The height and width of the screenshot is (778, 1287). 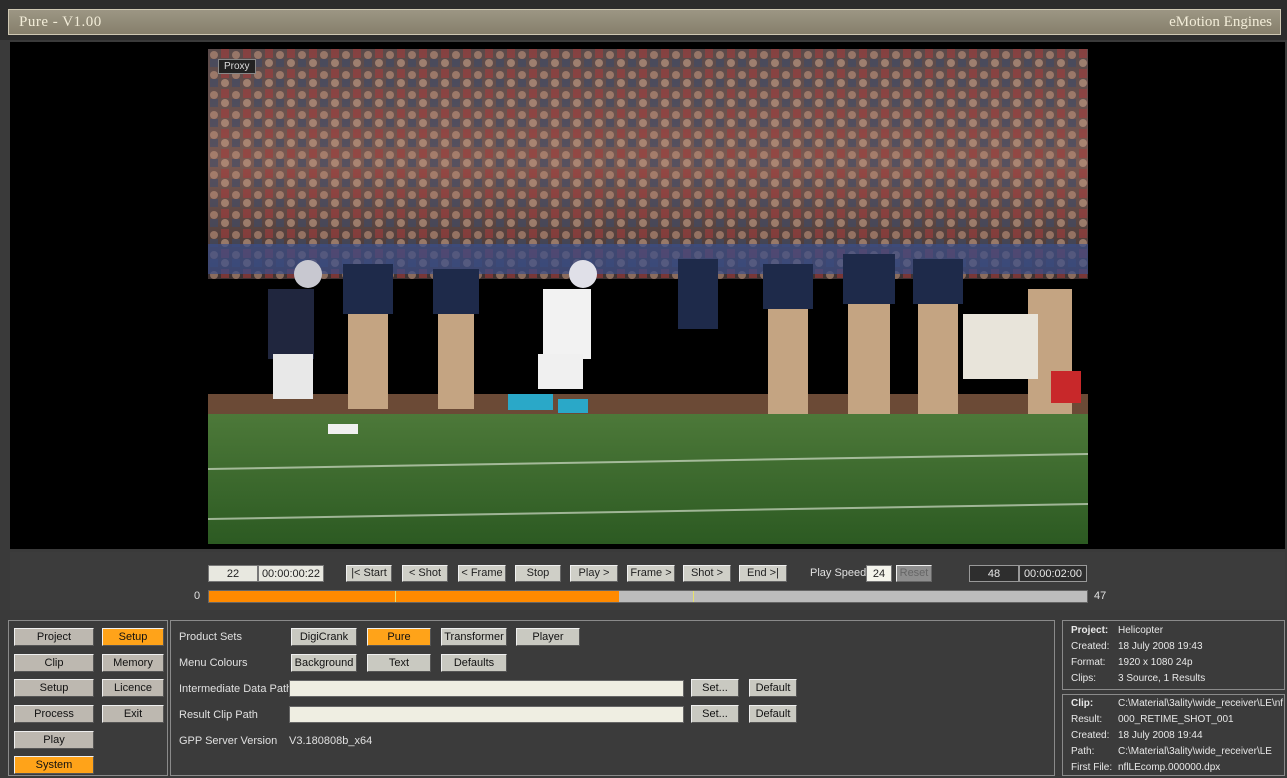 What do you see at coordinates (1100, 596) in the screenshot?
I see `range-end-label: 47` at bounding box center [1100, 596].